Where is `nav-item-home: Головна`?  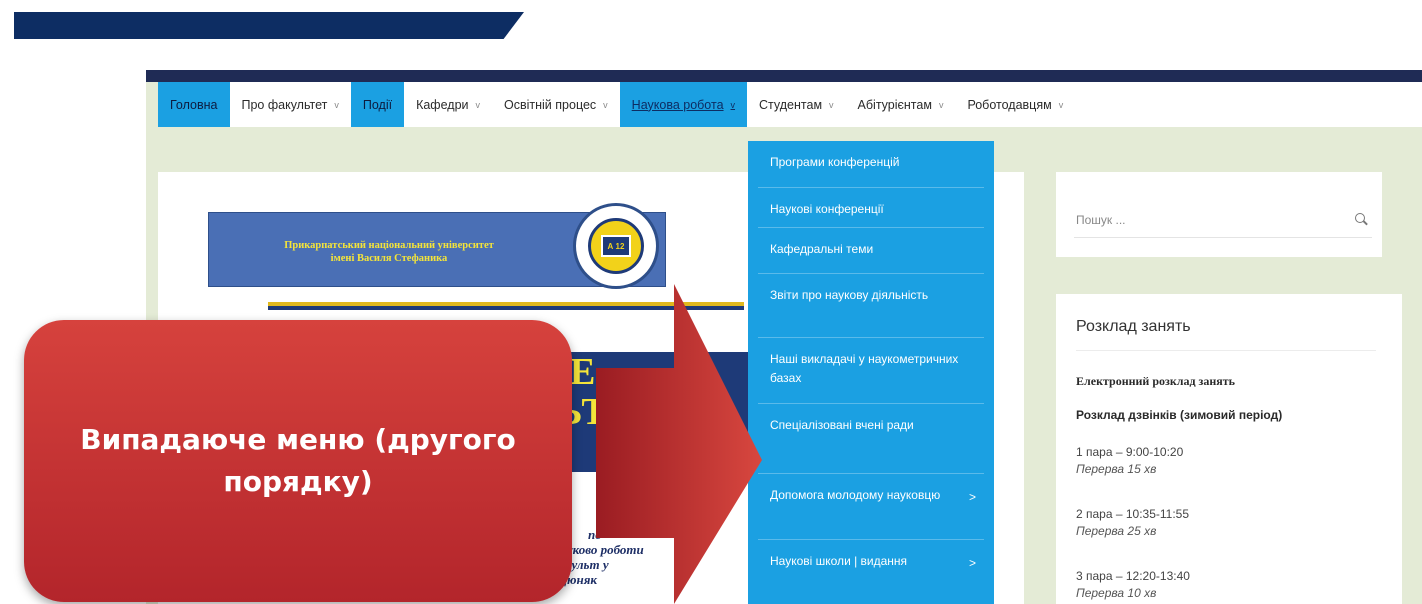
nav-item-home: Головна is located at coordinates (194, 104).